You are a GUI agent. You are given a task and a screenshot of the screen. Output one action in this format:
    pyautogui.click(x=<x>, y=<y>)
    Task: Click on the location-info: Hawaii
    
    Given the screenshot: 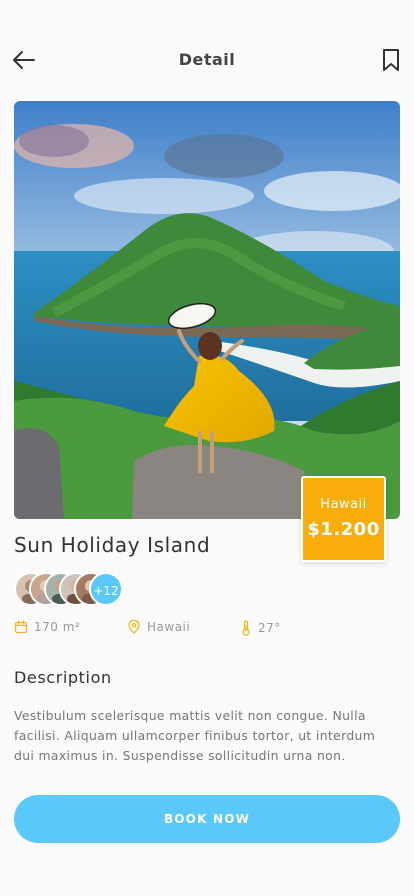 What is the action you would take?
    pyautogui.click(x=158, y=627)
    